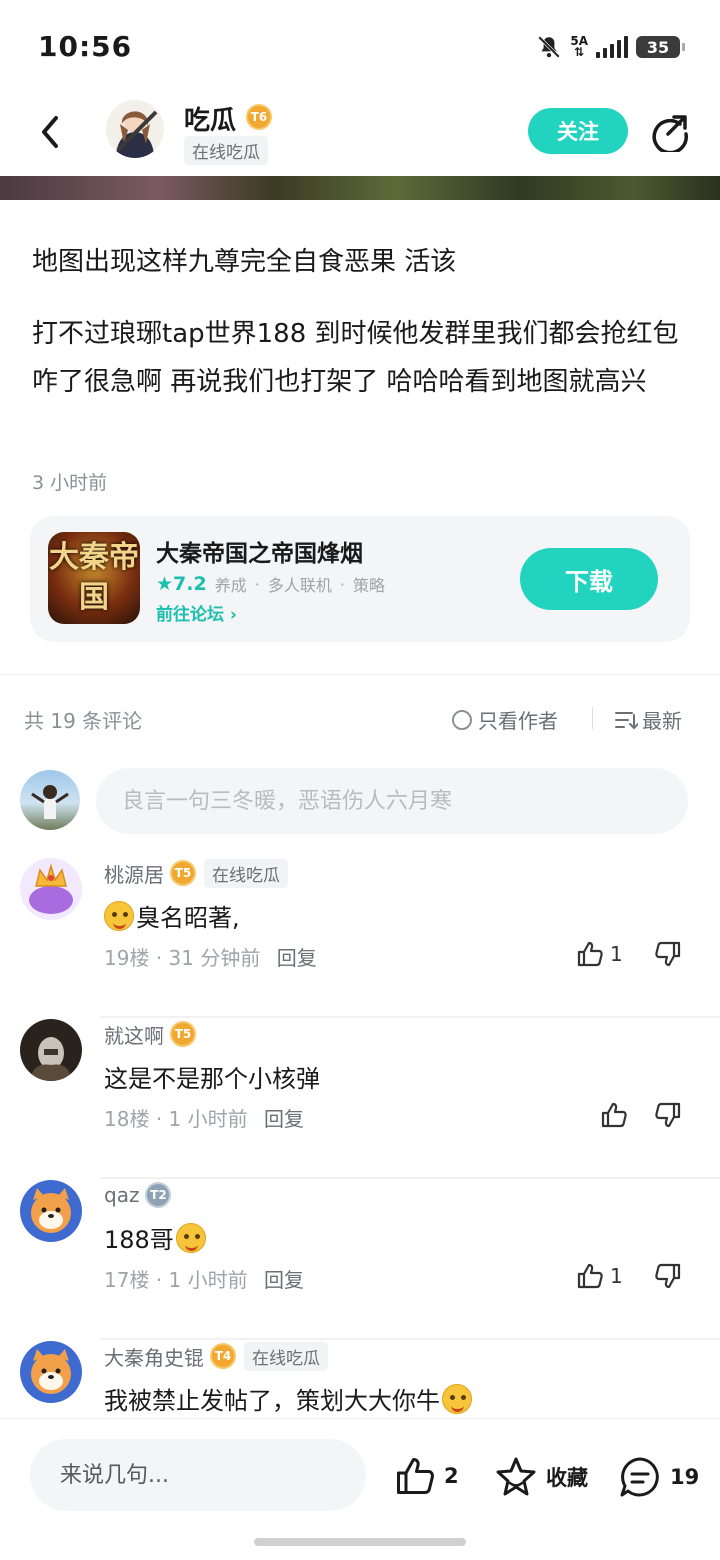  Describe the element at coordinates (541, 1477) in the screenshot. I see `collect-button: 收藏` at that location.